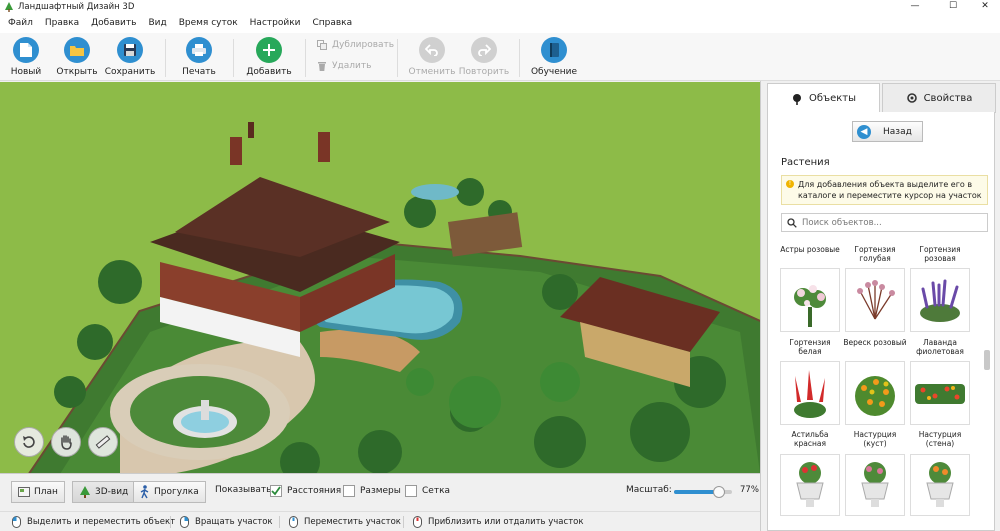 This screenshot has height=531, width=1000. What do you see at coordinates (987, 360) in the screenshot?
I see `scrollbar-thumb` at bounding box center [987, 360].